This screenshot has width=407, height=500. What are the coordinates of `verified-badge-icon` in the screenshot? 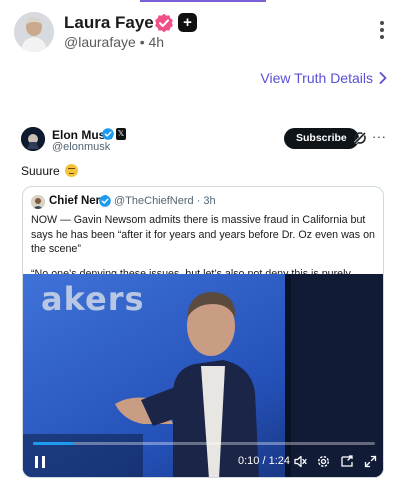 It's located at (164, 23).